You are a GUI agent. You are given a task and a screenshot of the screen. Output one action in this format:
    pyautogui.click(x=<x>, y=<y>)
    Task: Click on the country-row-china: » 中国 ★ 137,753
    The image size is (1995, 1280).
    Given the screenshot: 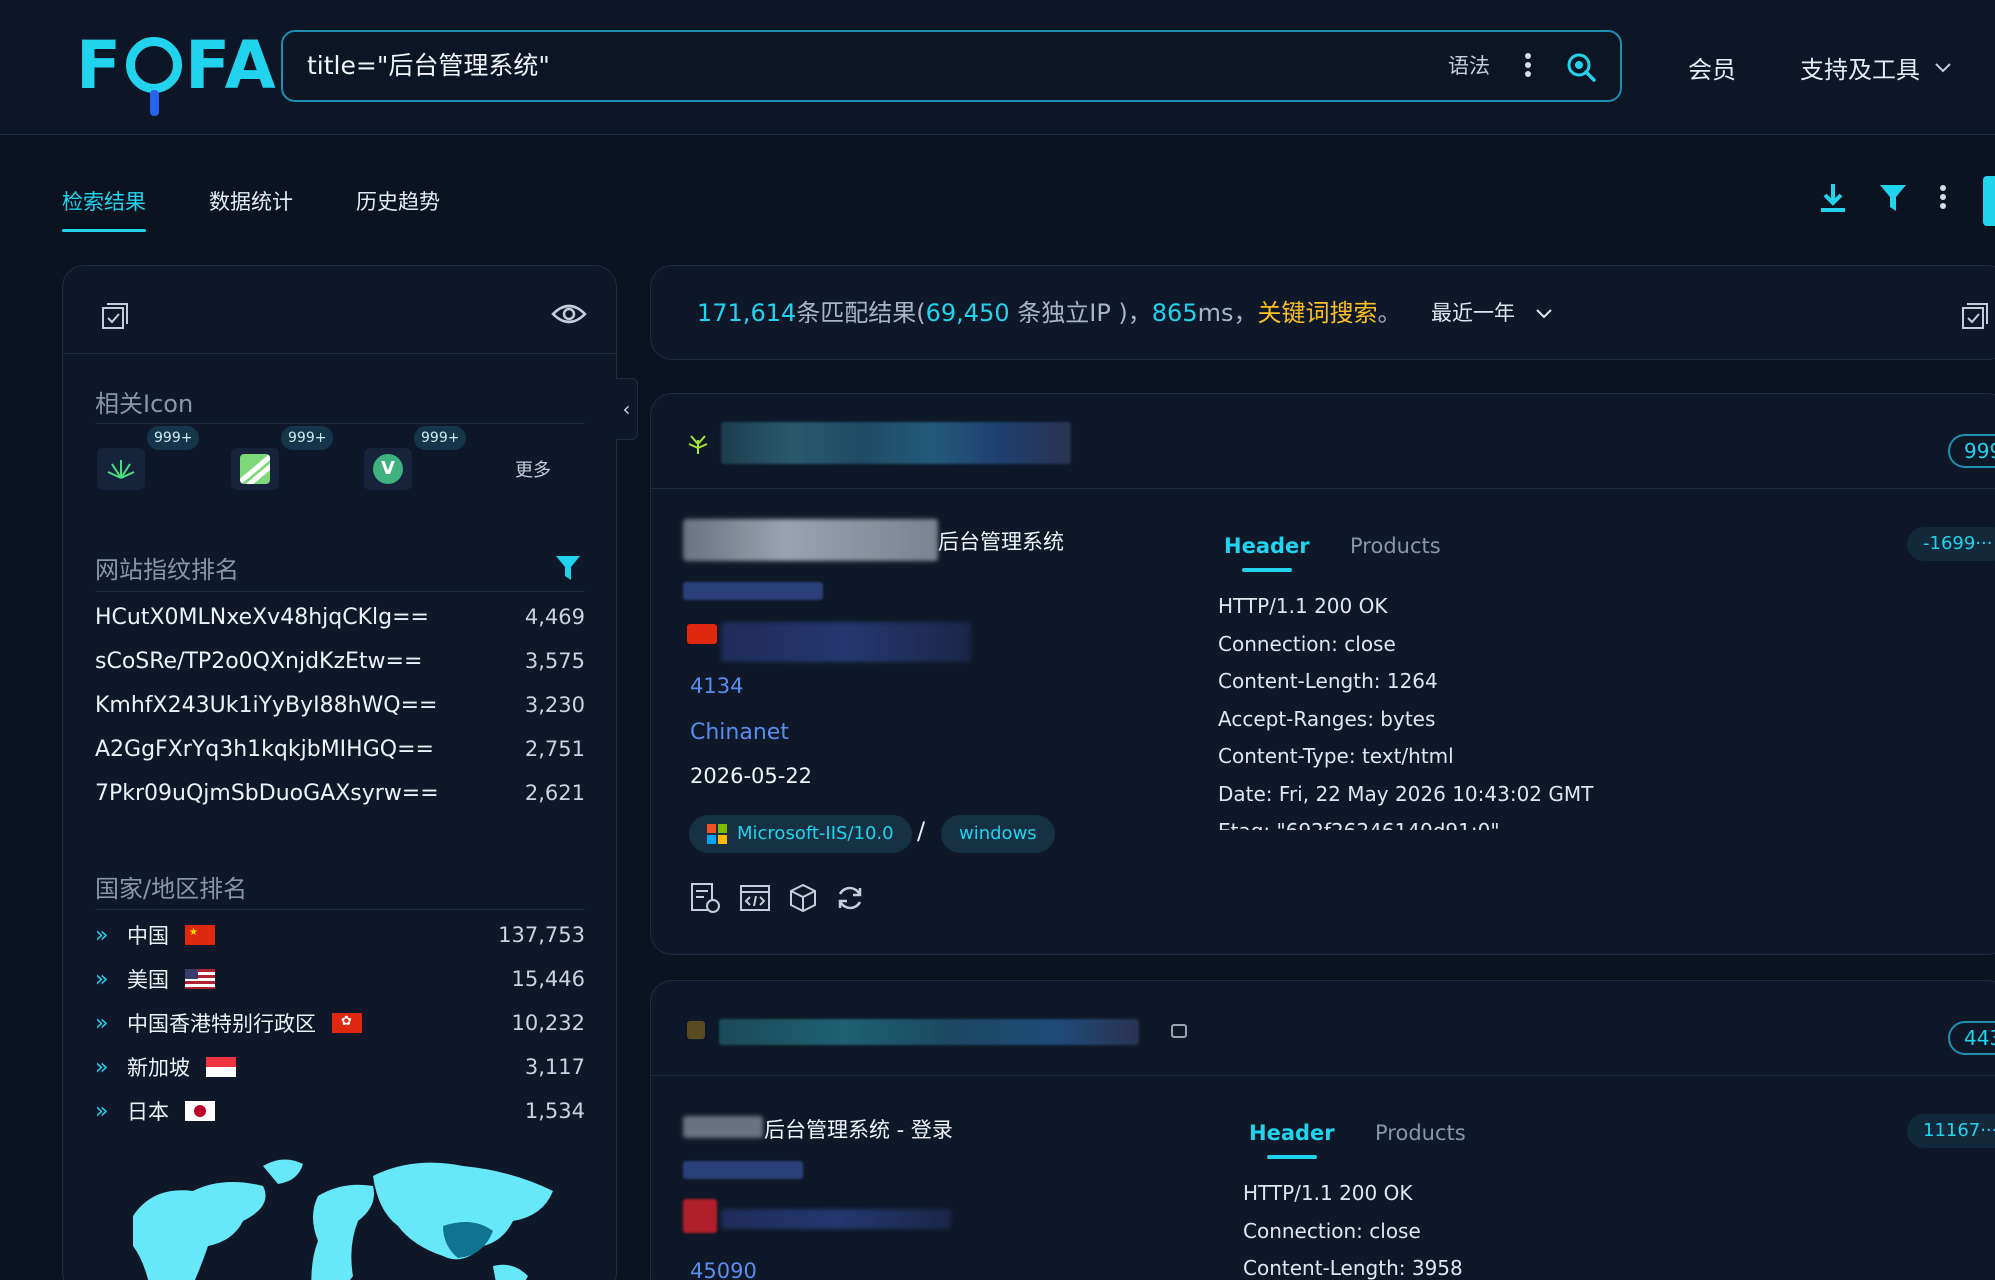 What is the action you would take?
    pyautogui.click(x=340, y=935)
    